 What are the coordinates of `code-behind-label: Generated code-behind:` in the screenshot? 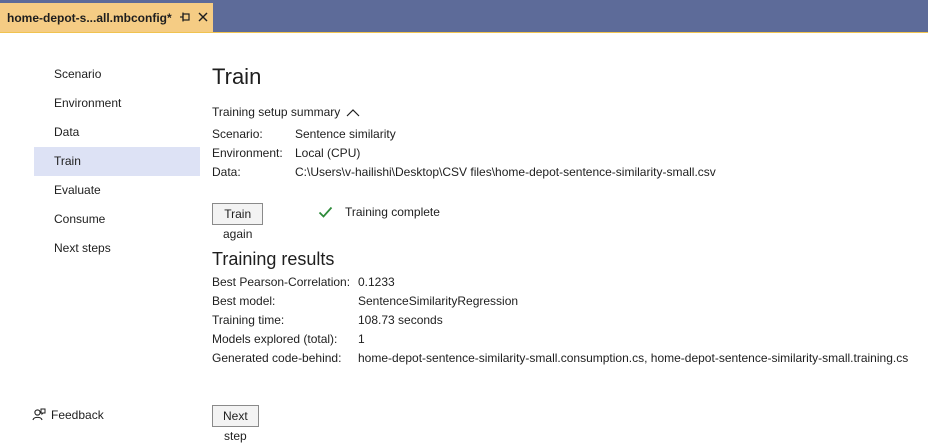 It's located at (277, 358).